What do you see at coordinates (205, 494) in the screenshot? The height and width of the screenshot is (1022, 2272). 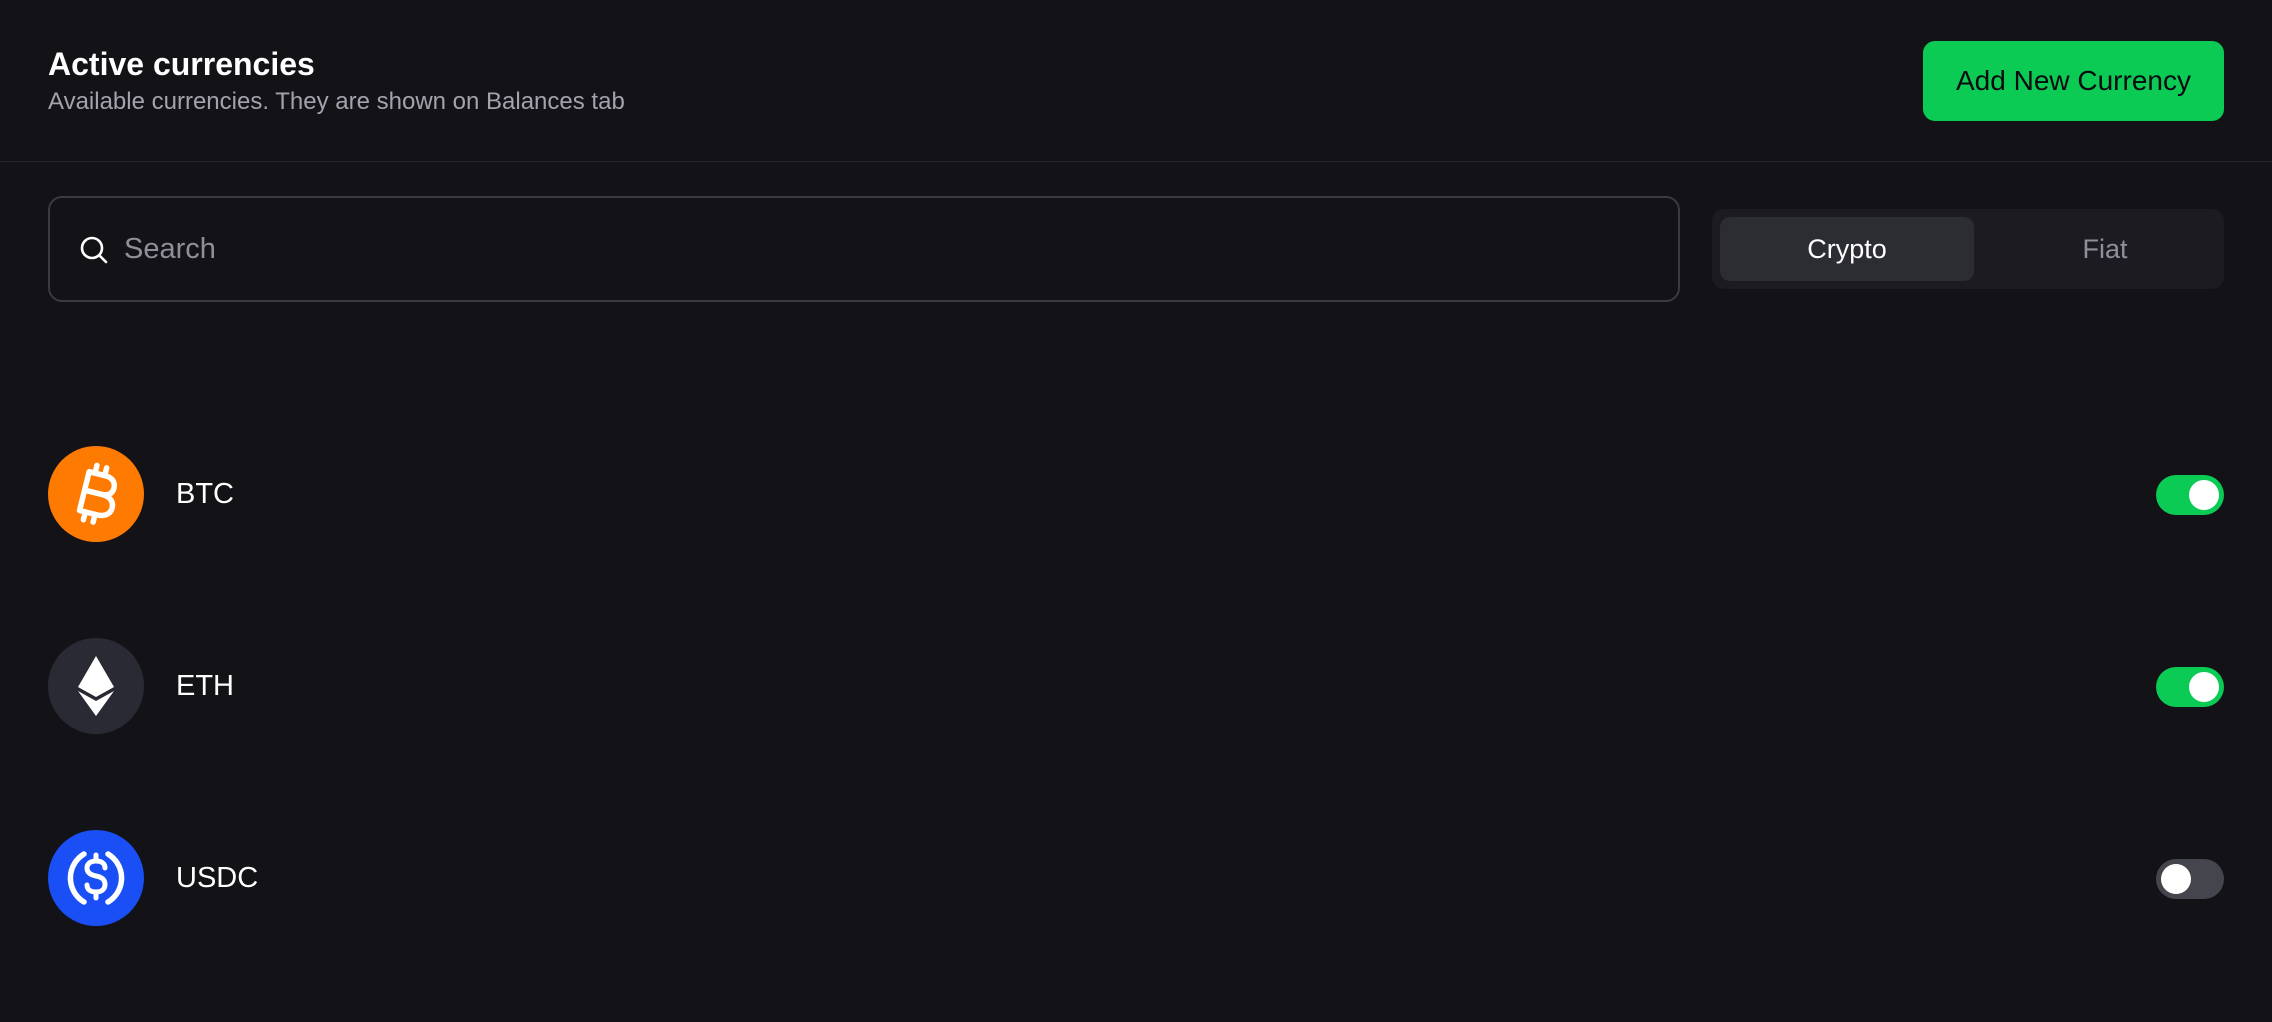 I see `currency-code-btc: BTC` at bounding box center [205, 494].